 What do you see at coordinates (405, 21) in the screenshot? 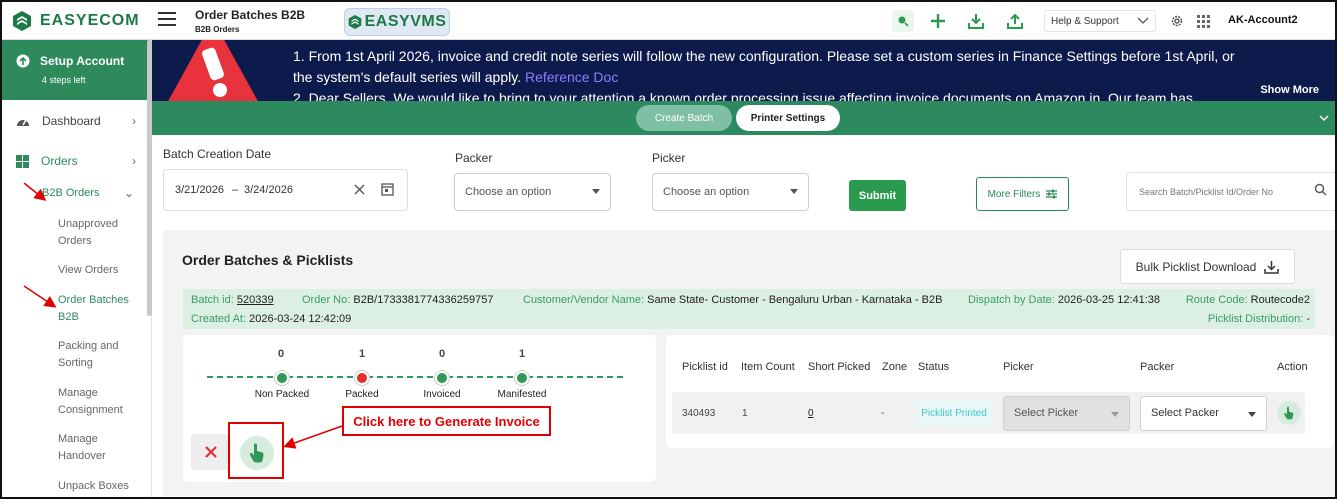
I see `easyvms-label: EASYVMS` at bounding box center [405, 21].